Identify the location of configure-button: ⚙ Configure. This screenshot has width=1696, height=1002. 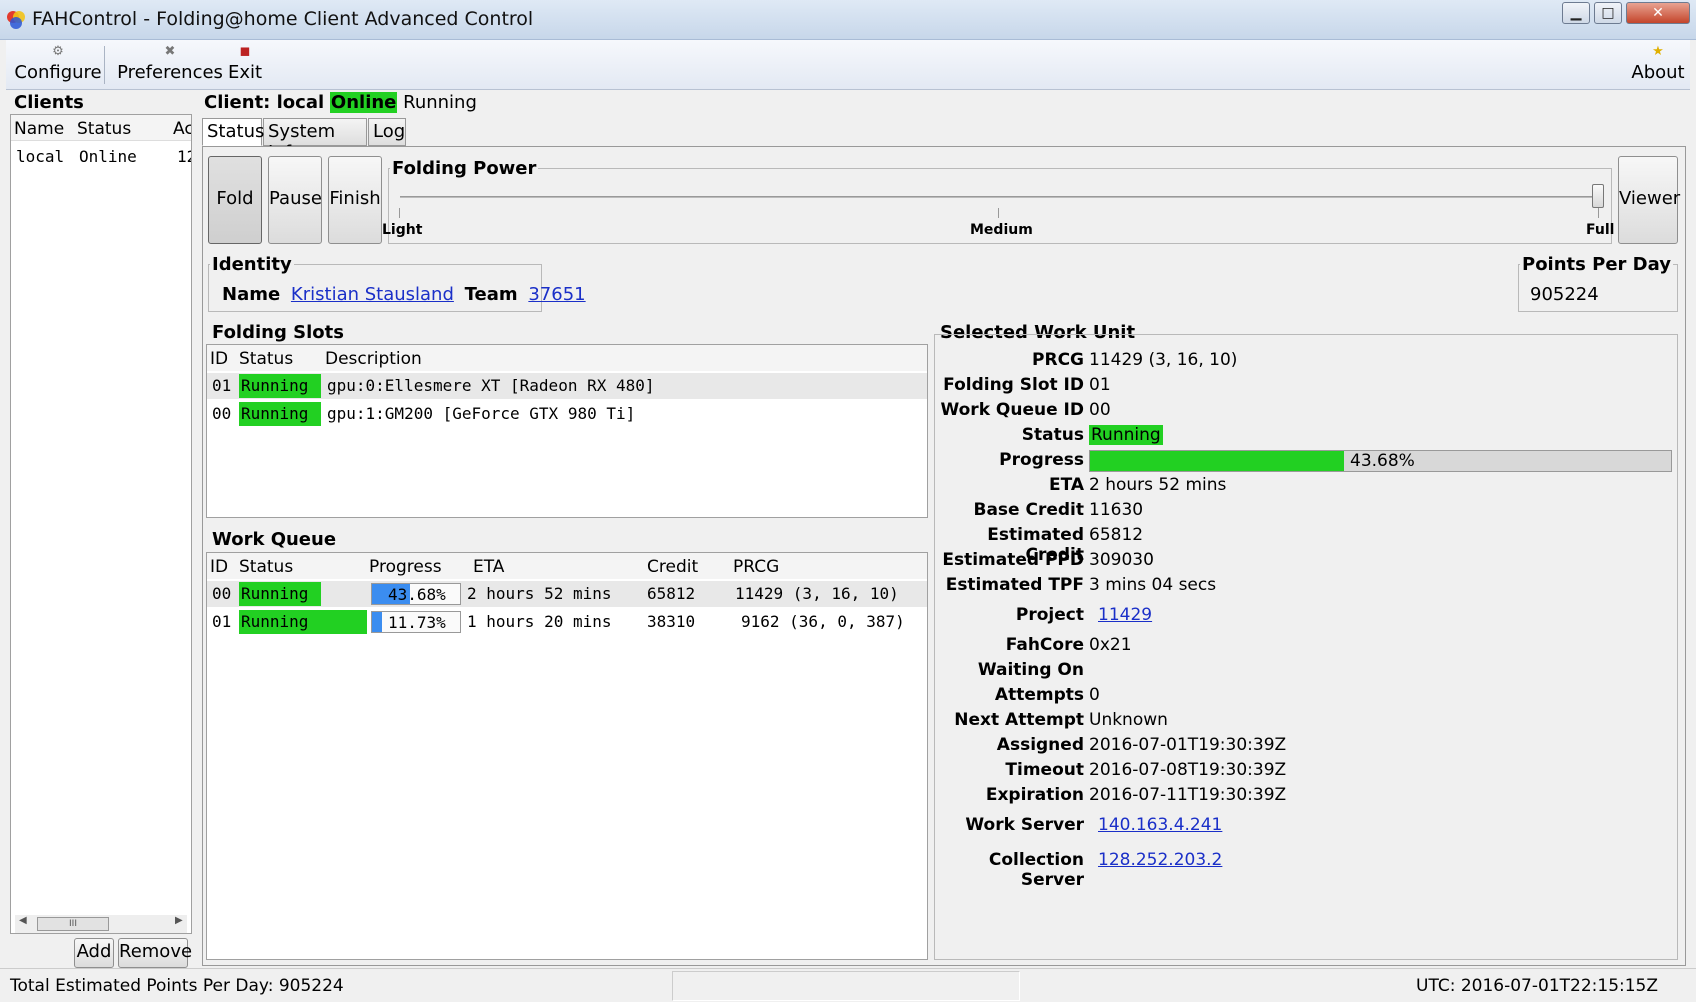
(58, 65).